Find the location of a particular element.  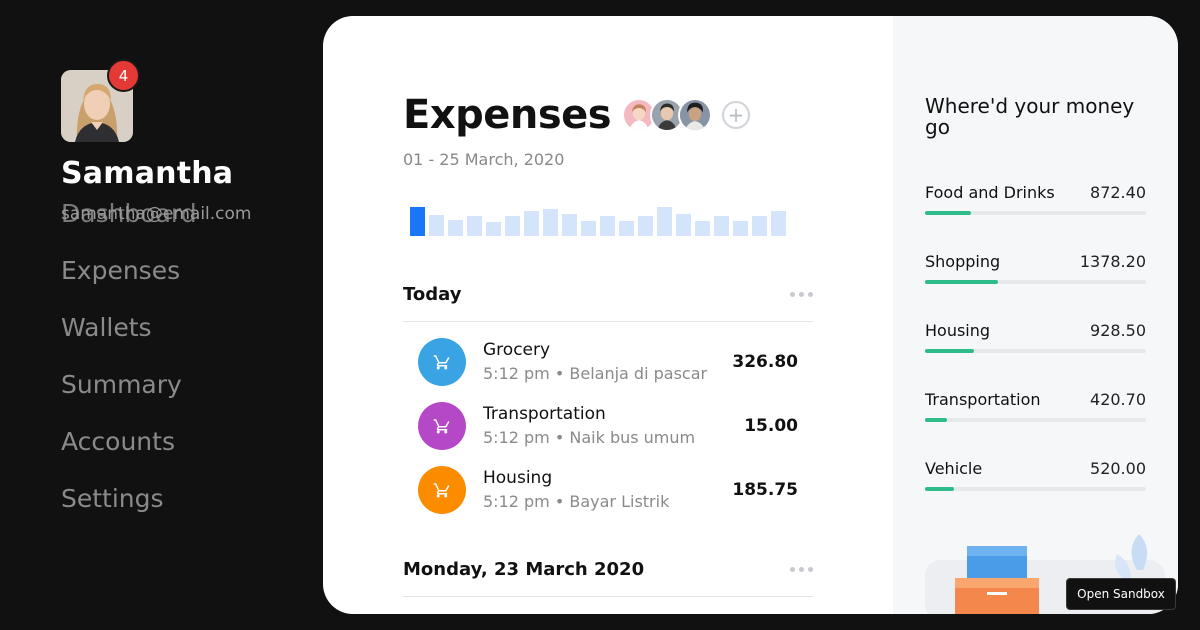

category-name: Transportation is located at coordinates (983, 399).